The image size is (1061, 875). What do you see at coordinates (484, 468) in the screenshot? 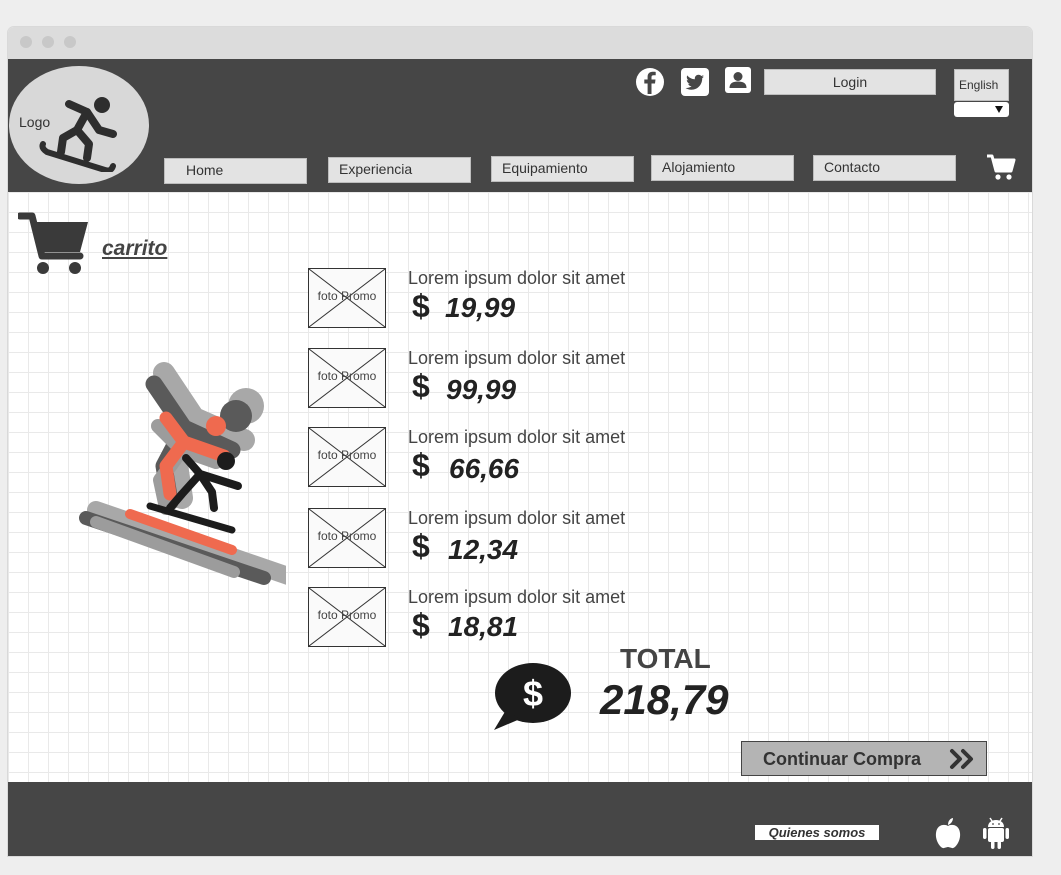
I see `item-price: 66,66` at bounding box center [484, 468].